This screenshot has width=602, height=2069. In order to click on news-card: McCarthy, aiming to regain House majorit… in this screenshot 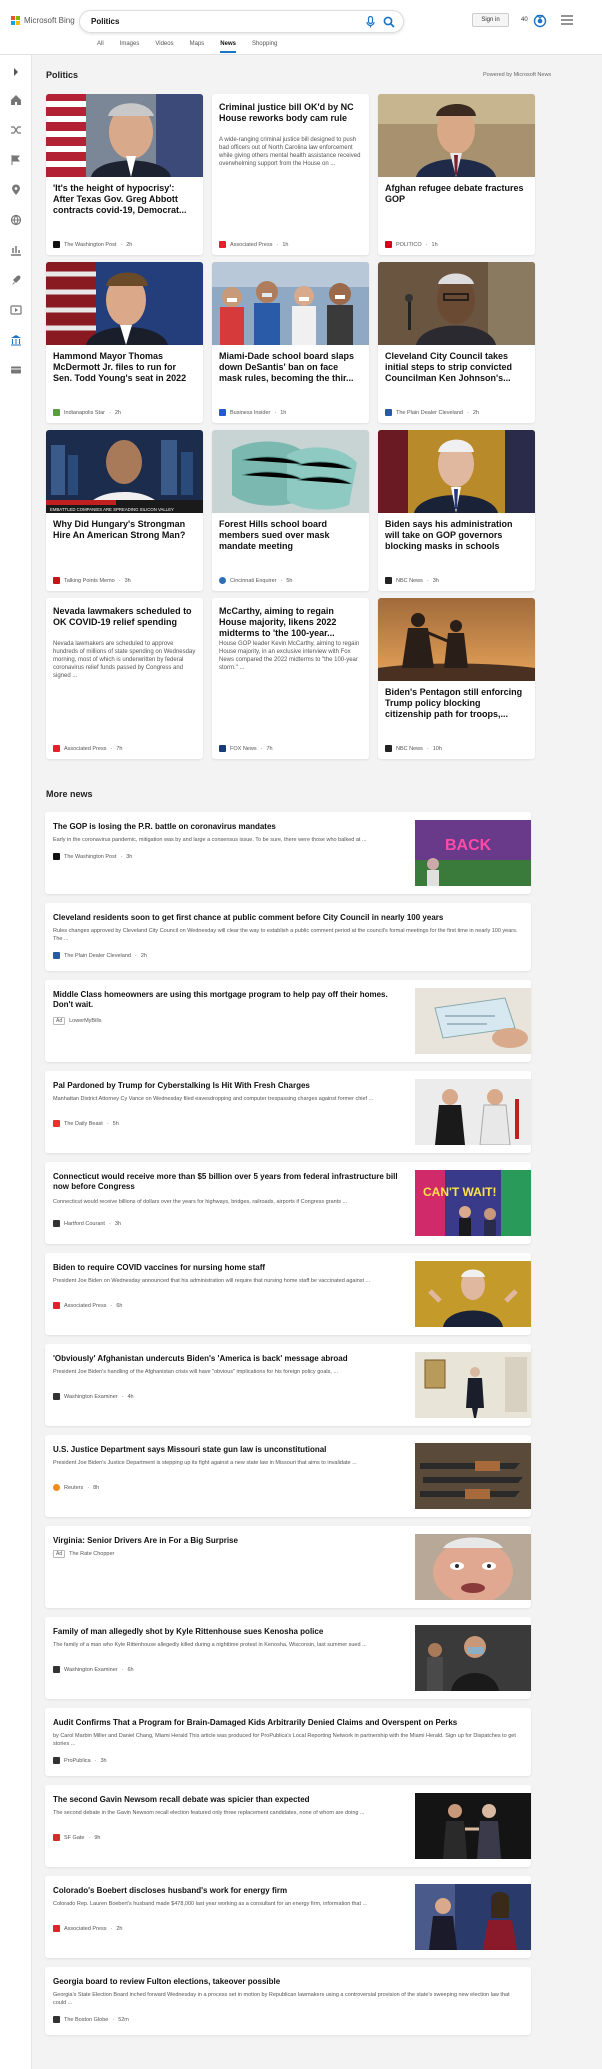, I will do `click(290, 678)`.